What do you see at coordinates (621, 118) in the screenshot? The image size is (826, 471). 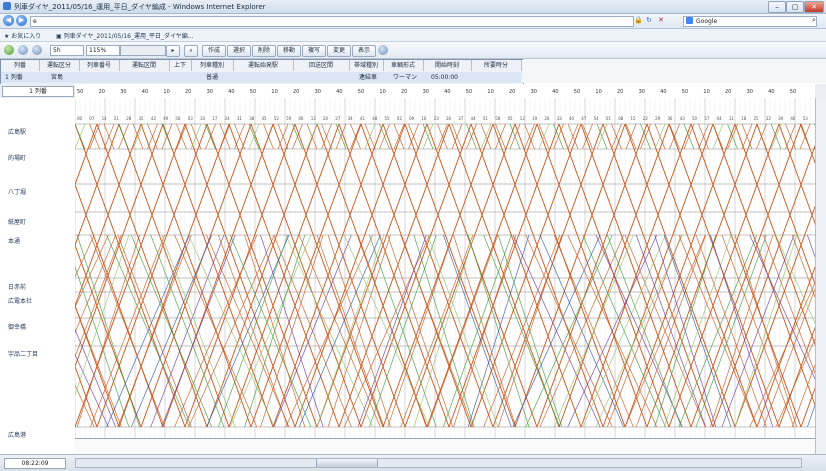 I see `train-number-label: 08` at bounding box center [621, 118].